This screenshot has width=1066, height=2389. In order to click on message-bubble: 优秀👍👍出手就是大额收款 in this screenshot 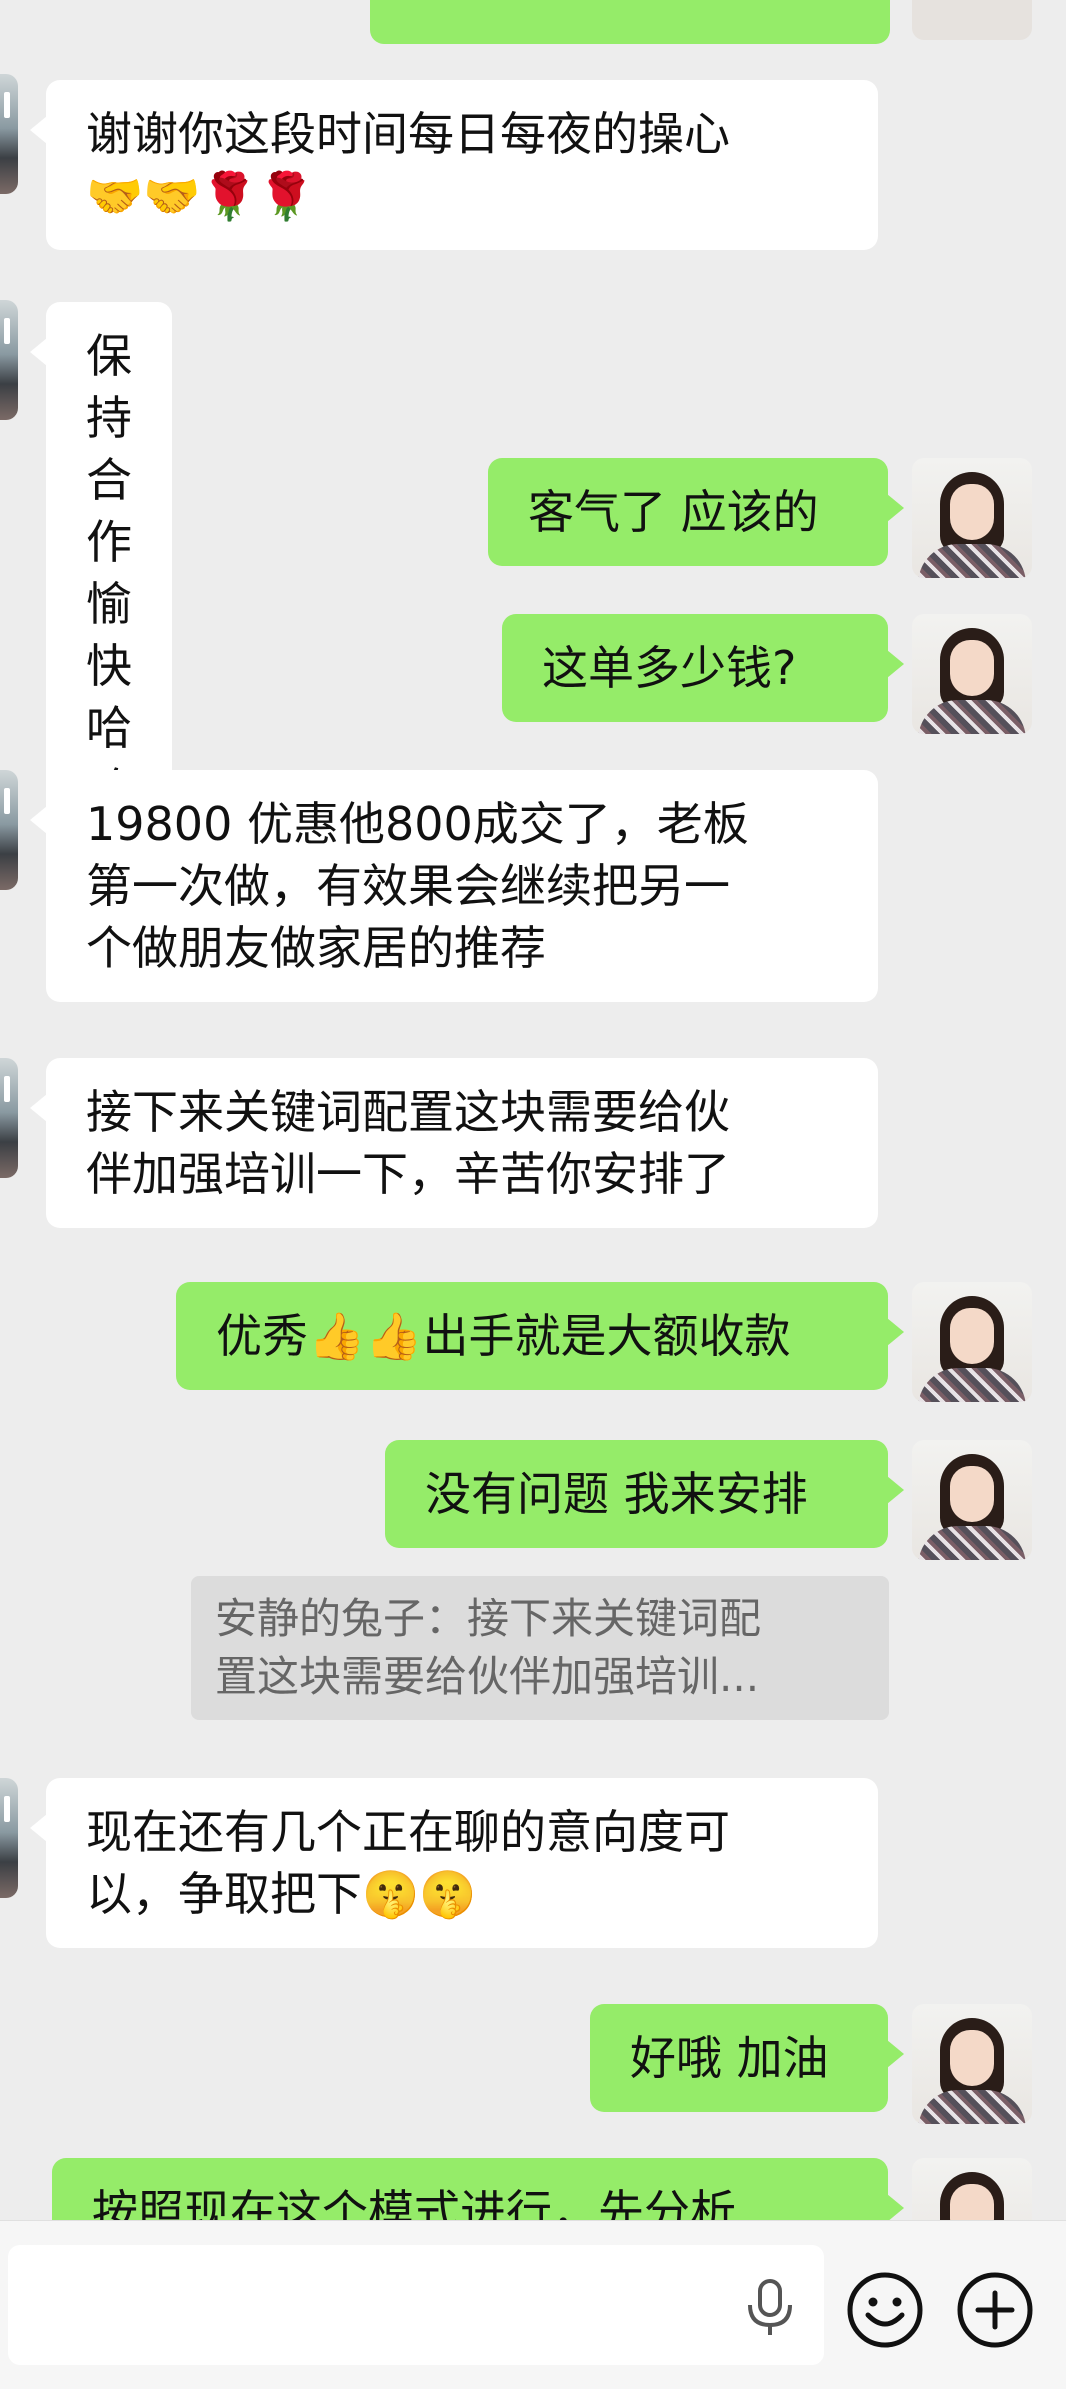, I will do `click(540, 1336)`.